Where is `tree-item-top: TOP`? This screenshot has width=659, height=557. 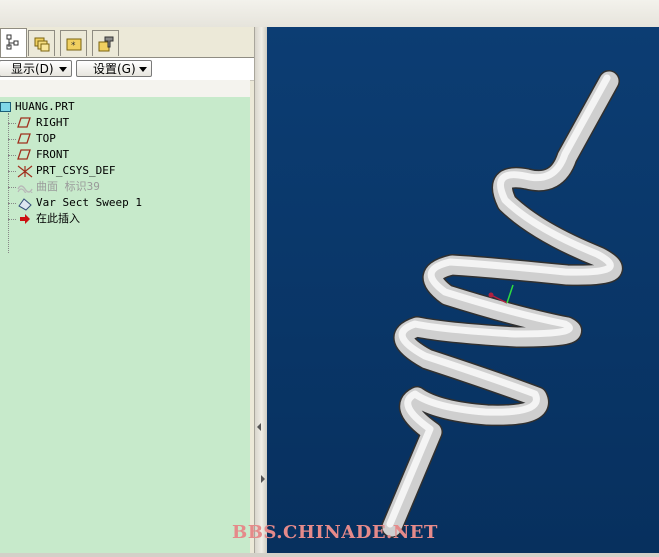
tree-item-top: TOP is located at coordinates (125, 139).